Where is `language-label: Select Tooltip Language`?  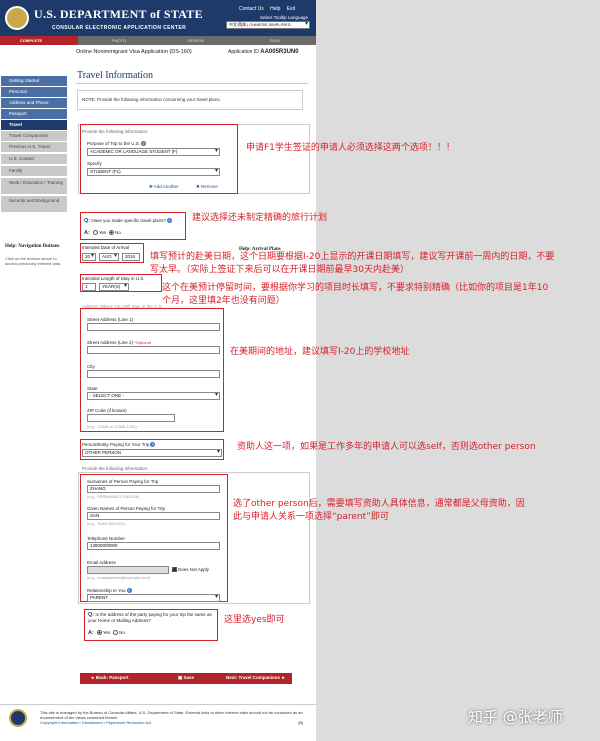
language-label: Select Tooltip Language is located at coordinates (284, 17).